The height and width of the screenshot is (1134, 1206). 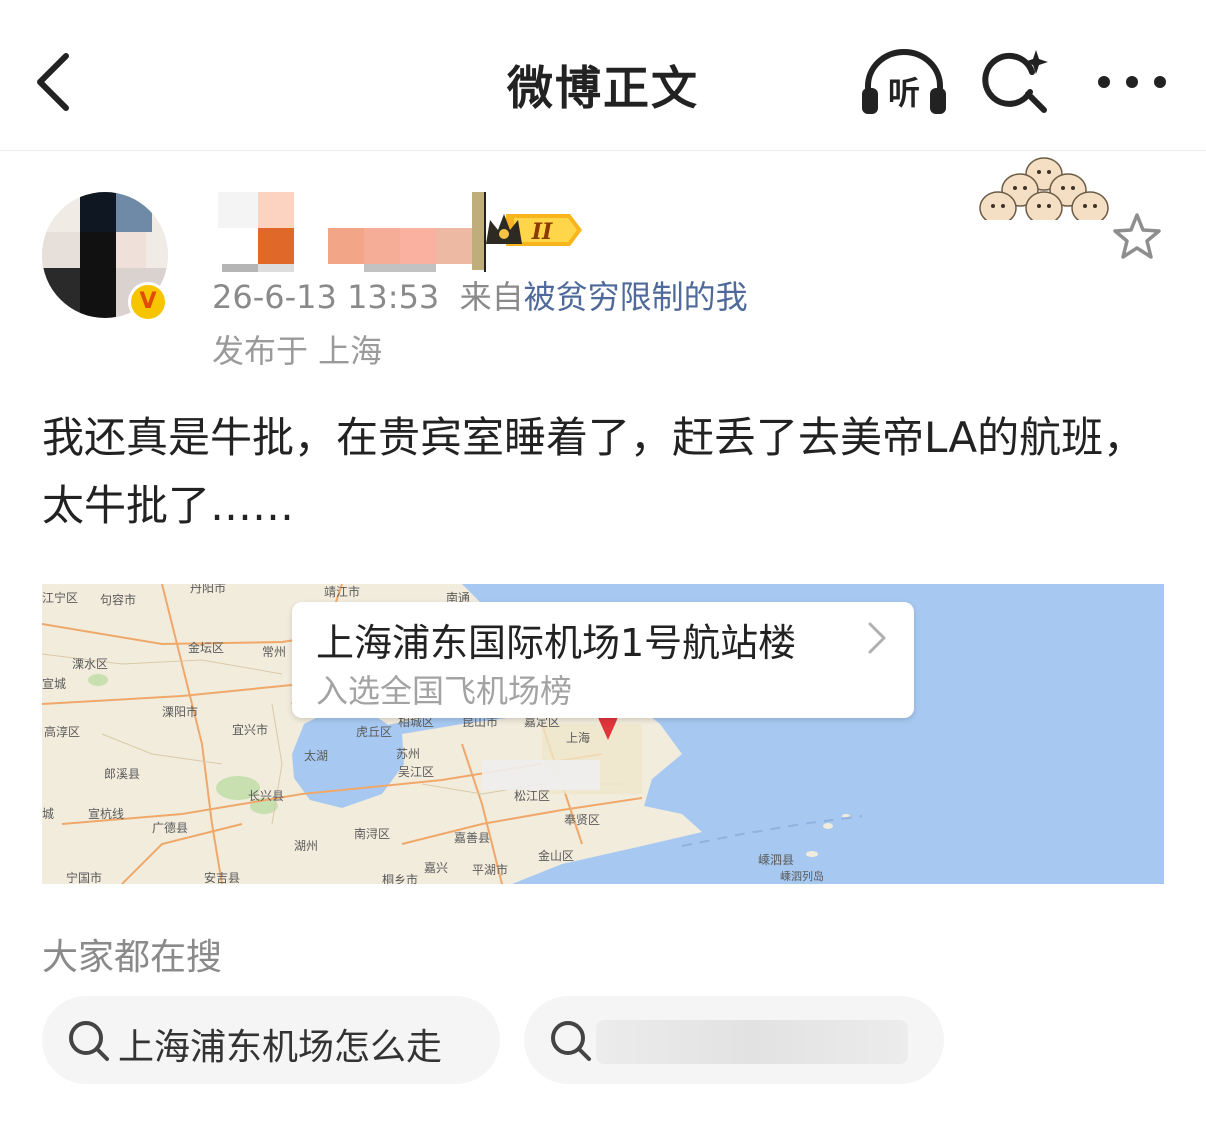 I want to click on map-label: 江宁区, so click(x=60, y=597).